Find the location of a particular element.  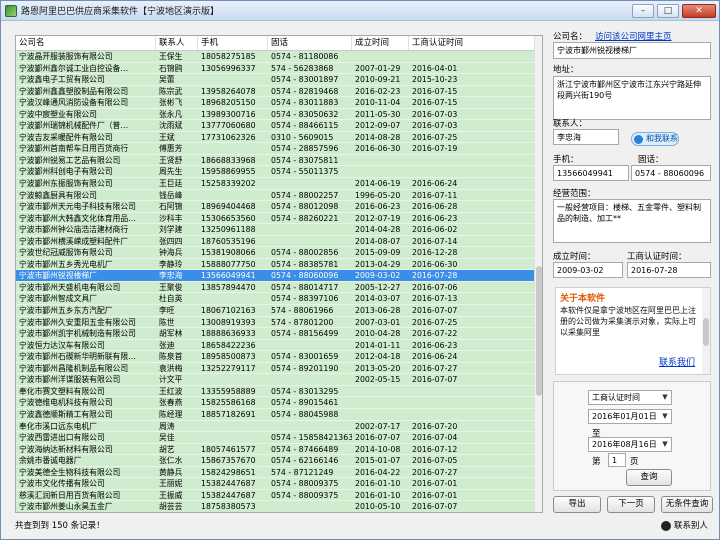

page-number-input: 1 is located at coordinates (617, 460).